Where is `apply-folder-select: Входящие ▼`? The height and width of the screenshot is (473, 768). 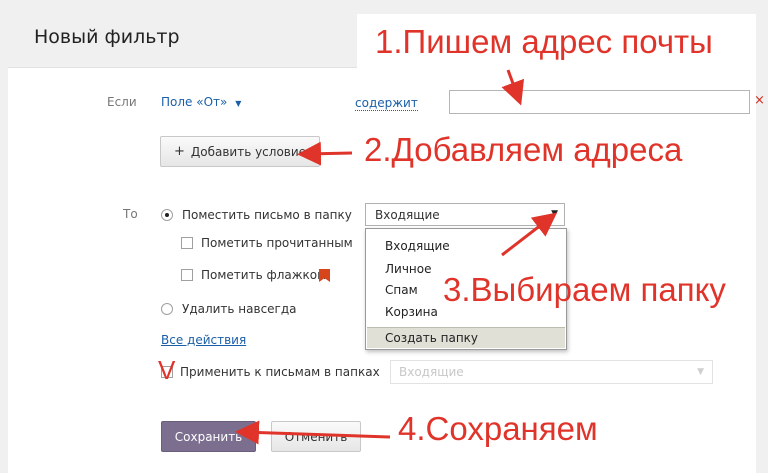
apply-folder-select: Входящие ▼ is located at coordinates (551, 372).